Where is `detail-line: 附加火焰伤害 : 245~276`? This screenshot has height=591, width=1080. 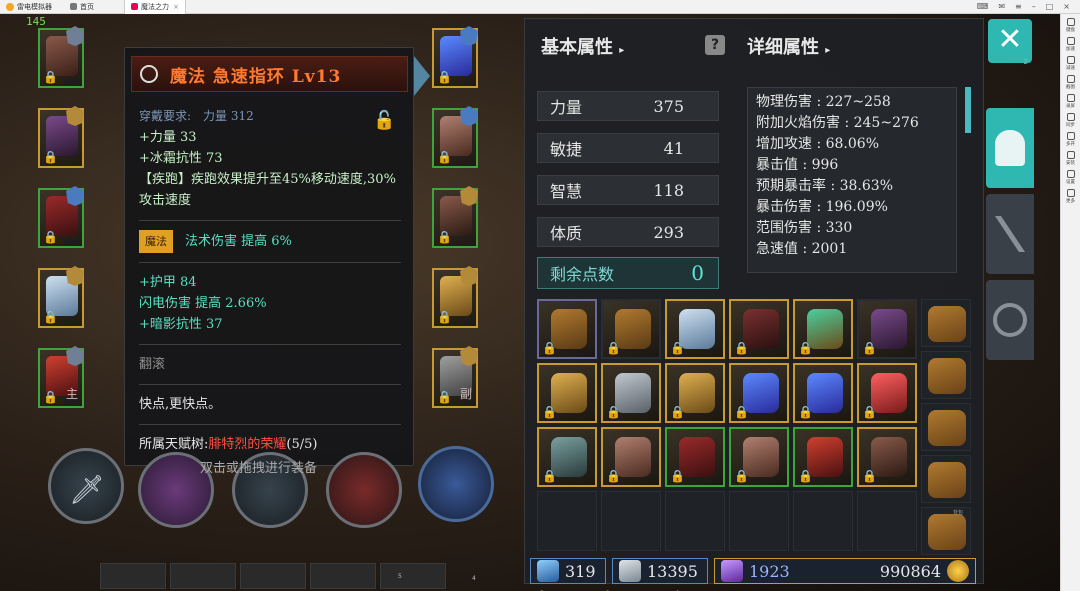
detail-line: 附加火焰伤害 : 245~276 is located at coordinates (837, 123).